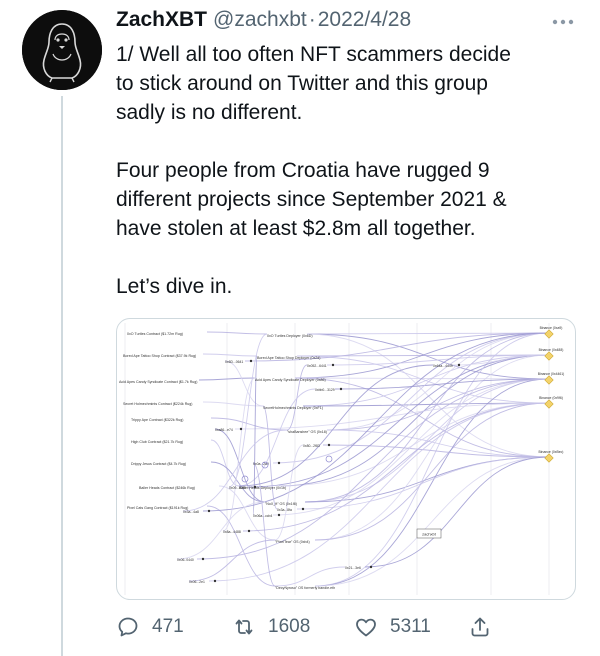 The height and width of the screenshot is (656, 600). I want to click on author-display-name: ZachXBT, so click(161, 20).